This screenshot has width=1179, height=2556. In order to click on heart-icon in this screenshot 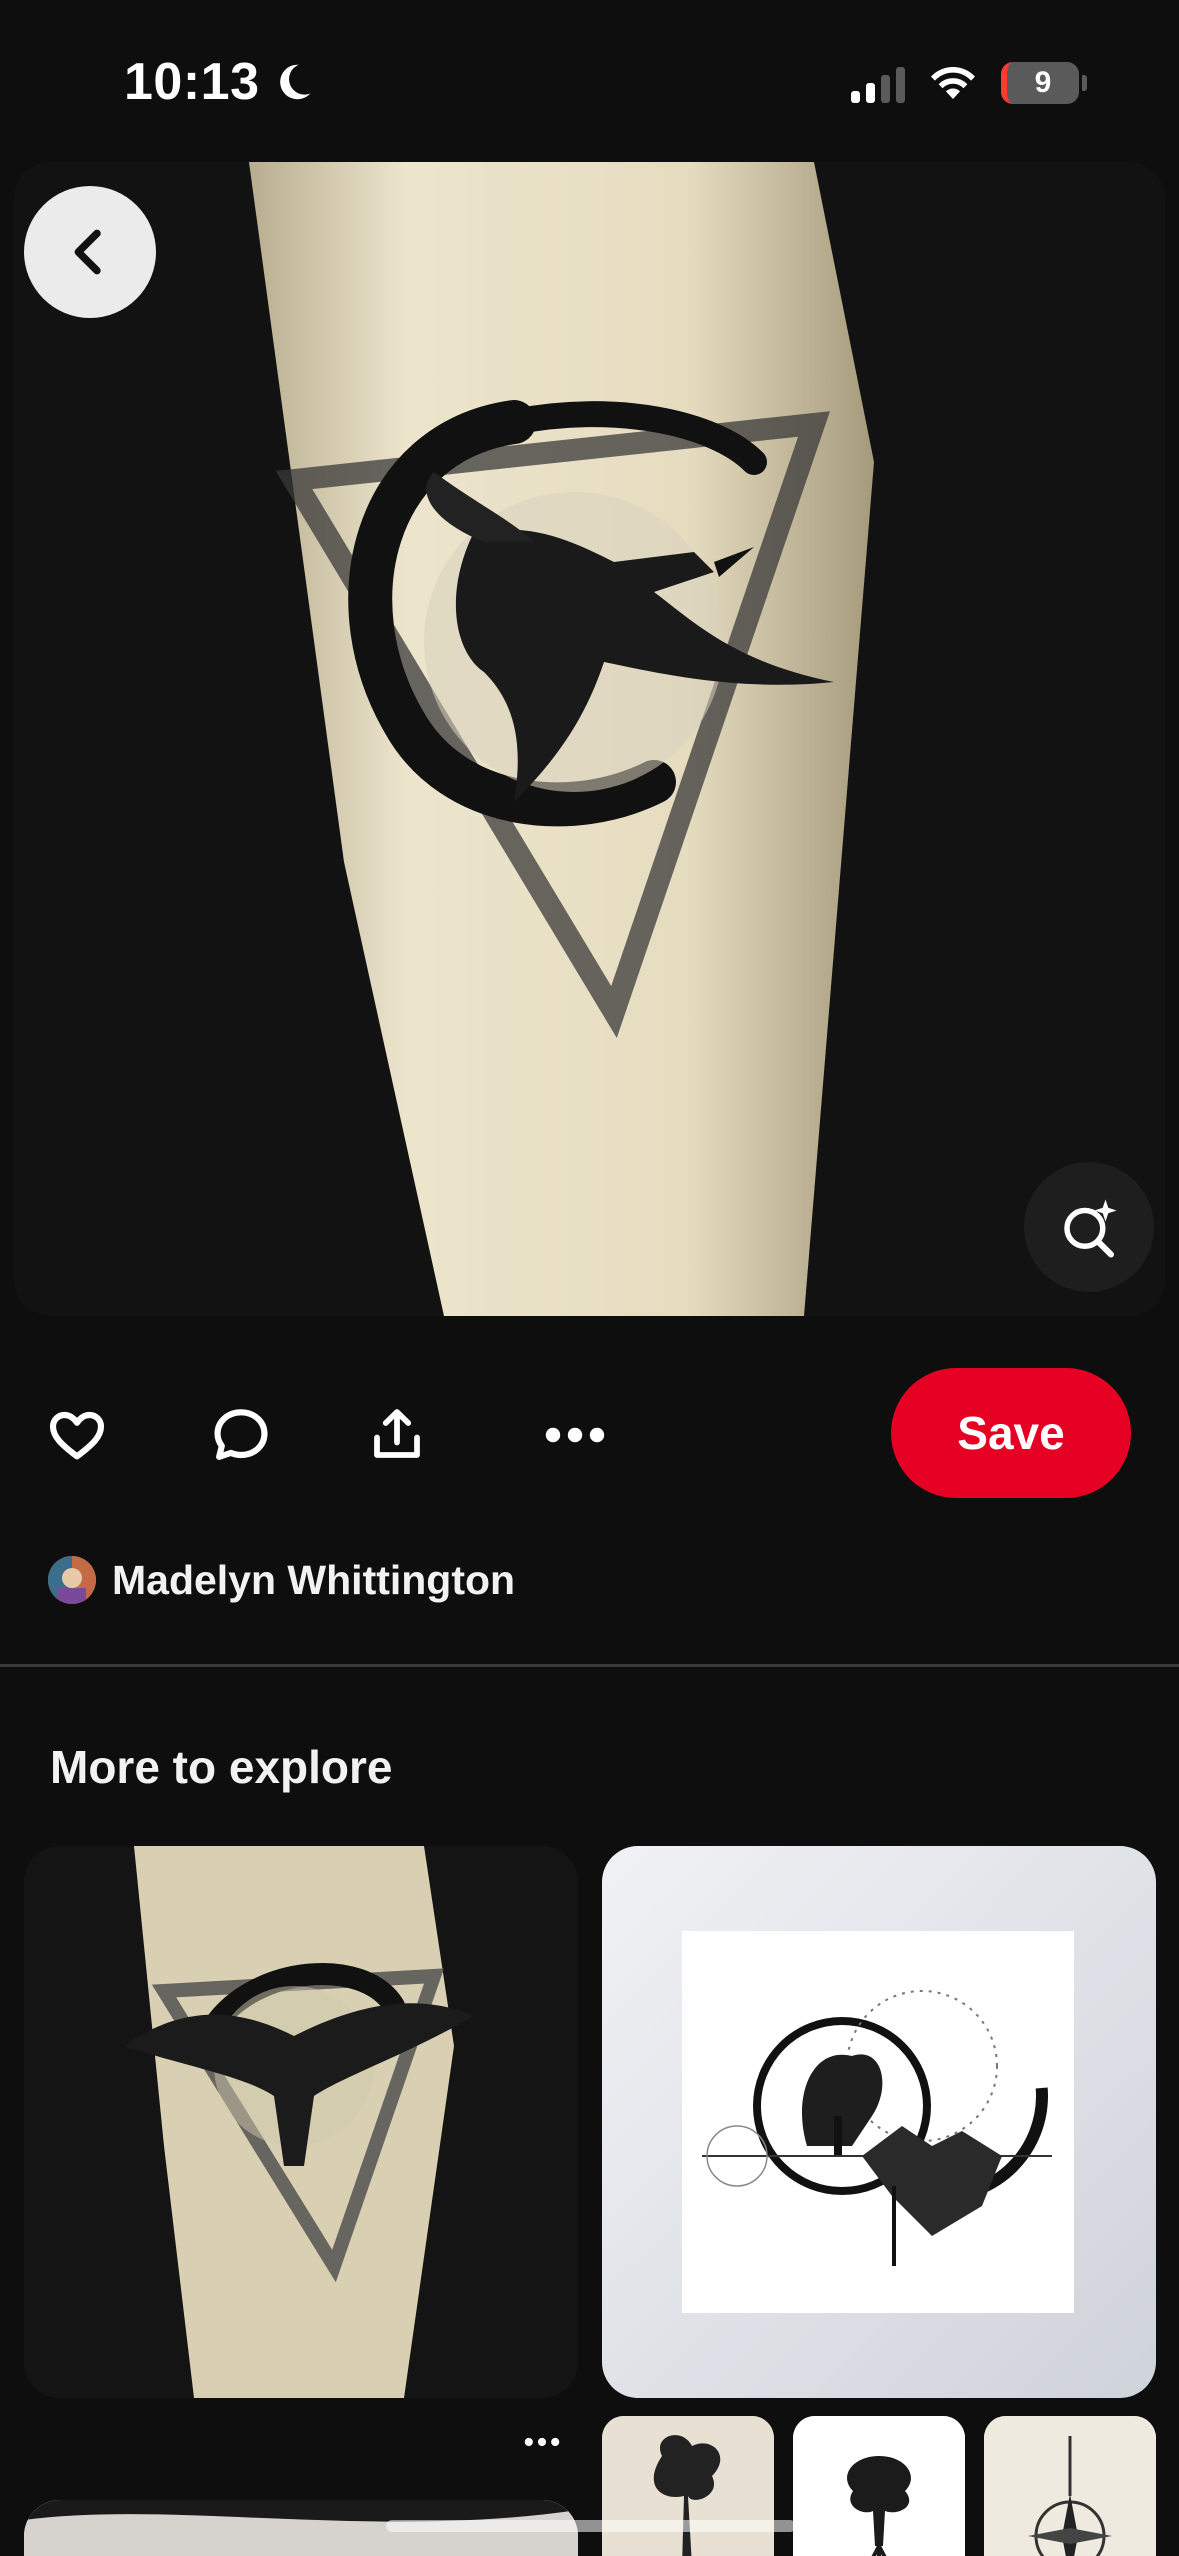, I will do `click(77, 1435)`.